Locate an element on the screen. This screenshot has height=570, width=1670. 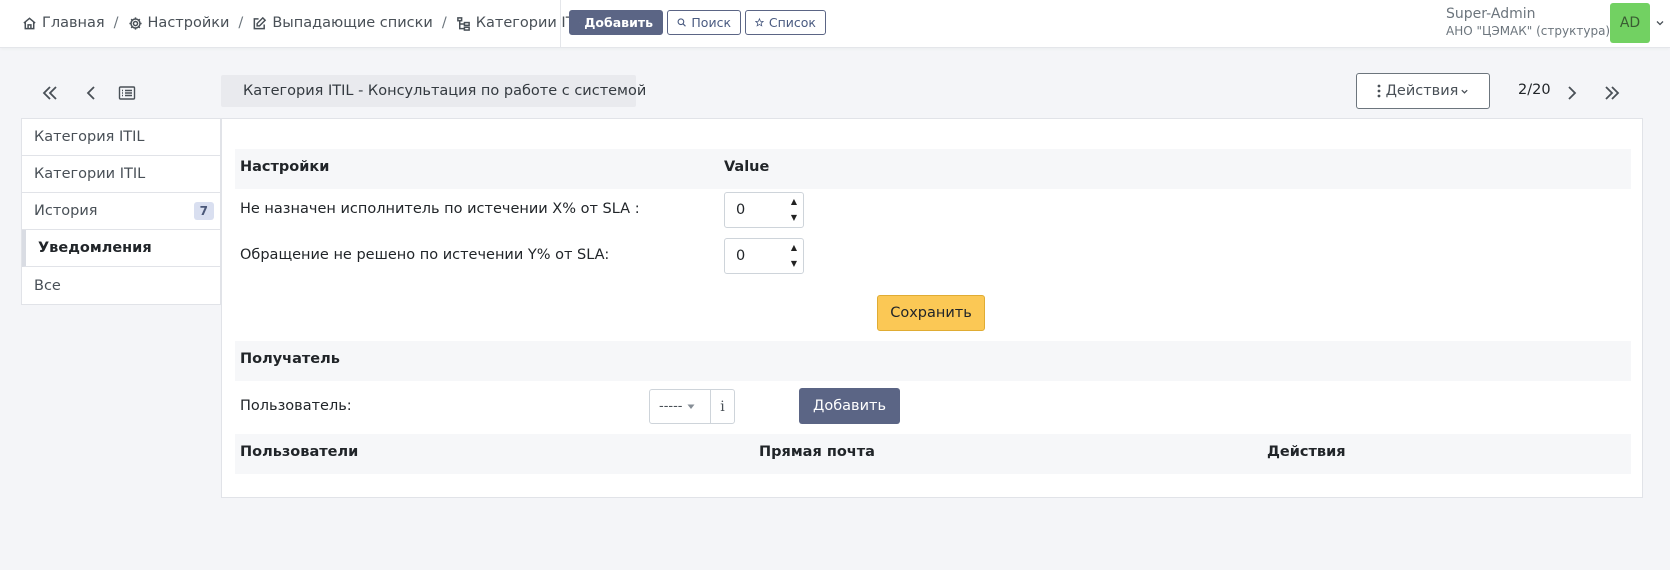
sidebar-item-notifications: Уведомления is located at coordinates (121, 248).